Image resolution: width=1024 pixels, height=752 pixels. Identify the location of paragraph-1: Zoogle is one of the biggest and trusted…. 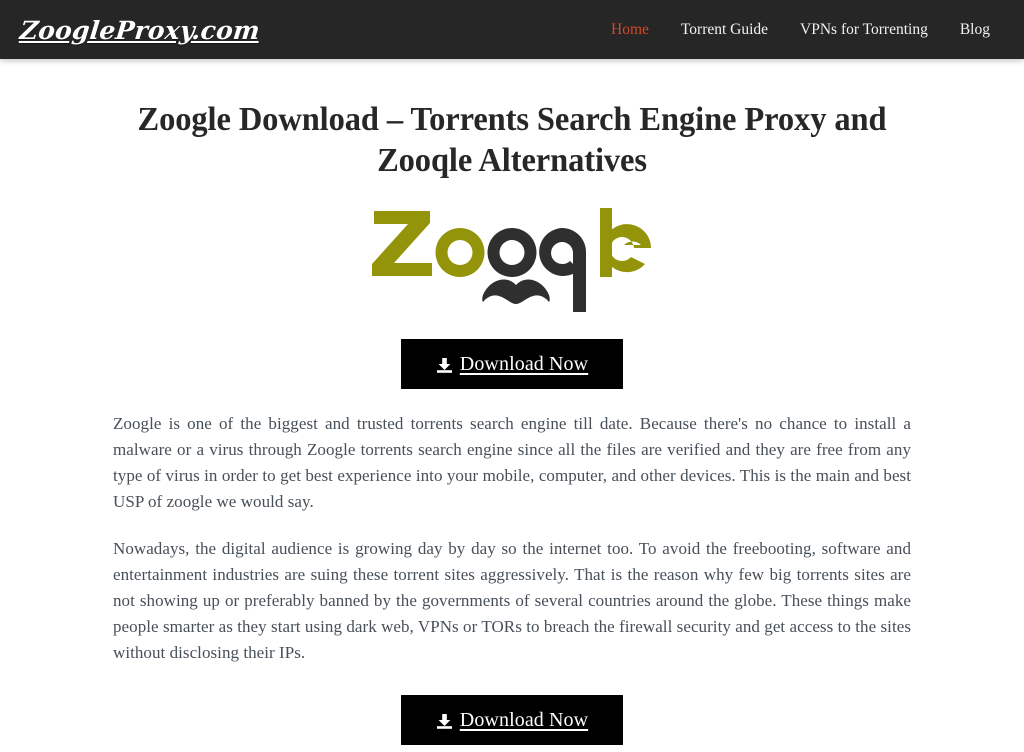
(512, 462).